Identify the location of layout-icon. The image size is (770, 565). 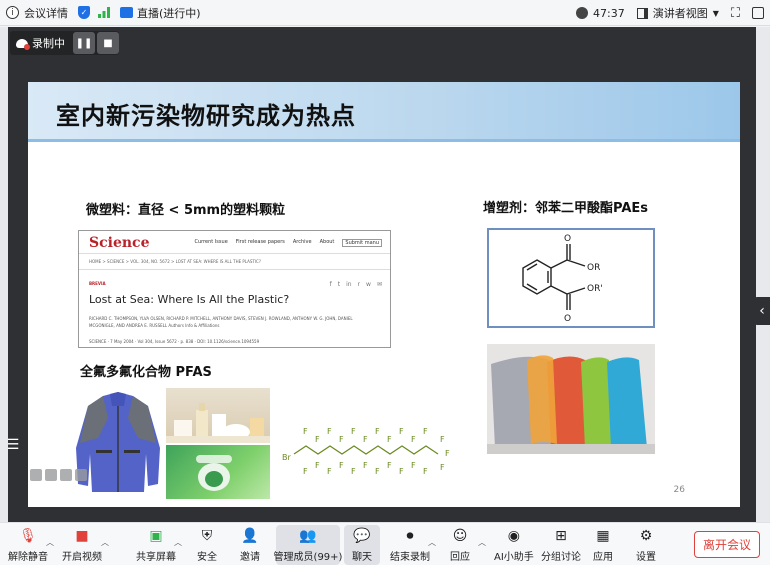
(642, 13).